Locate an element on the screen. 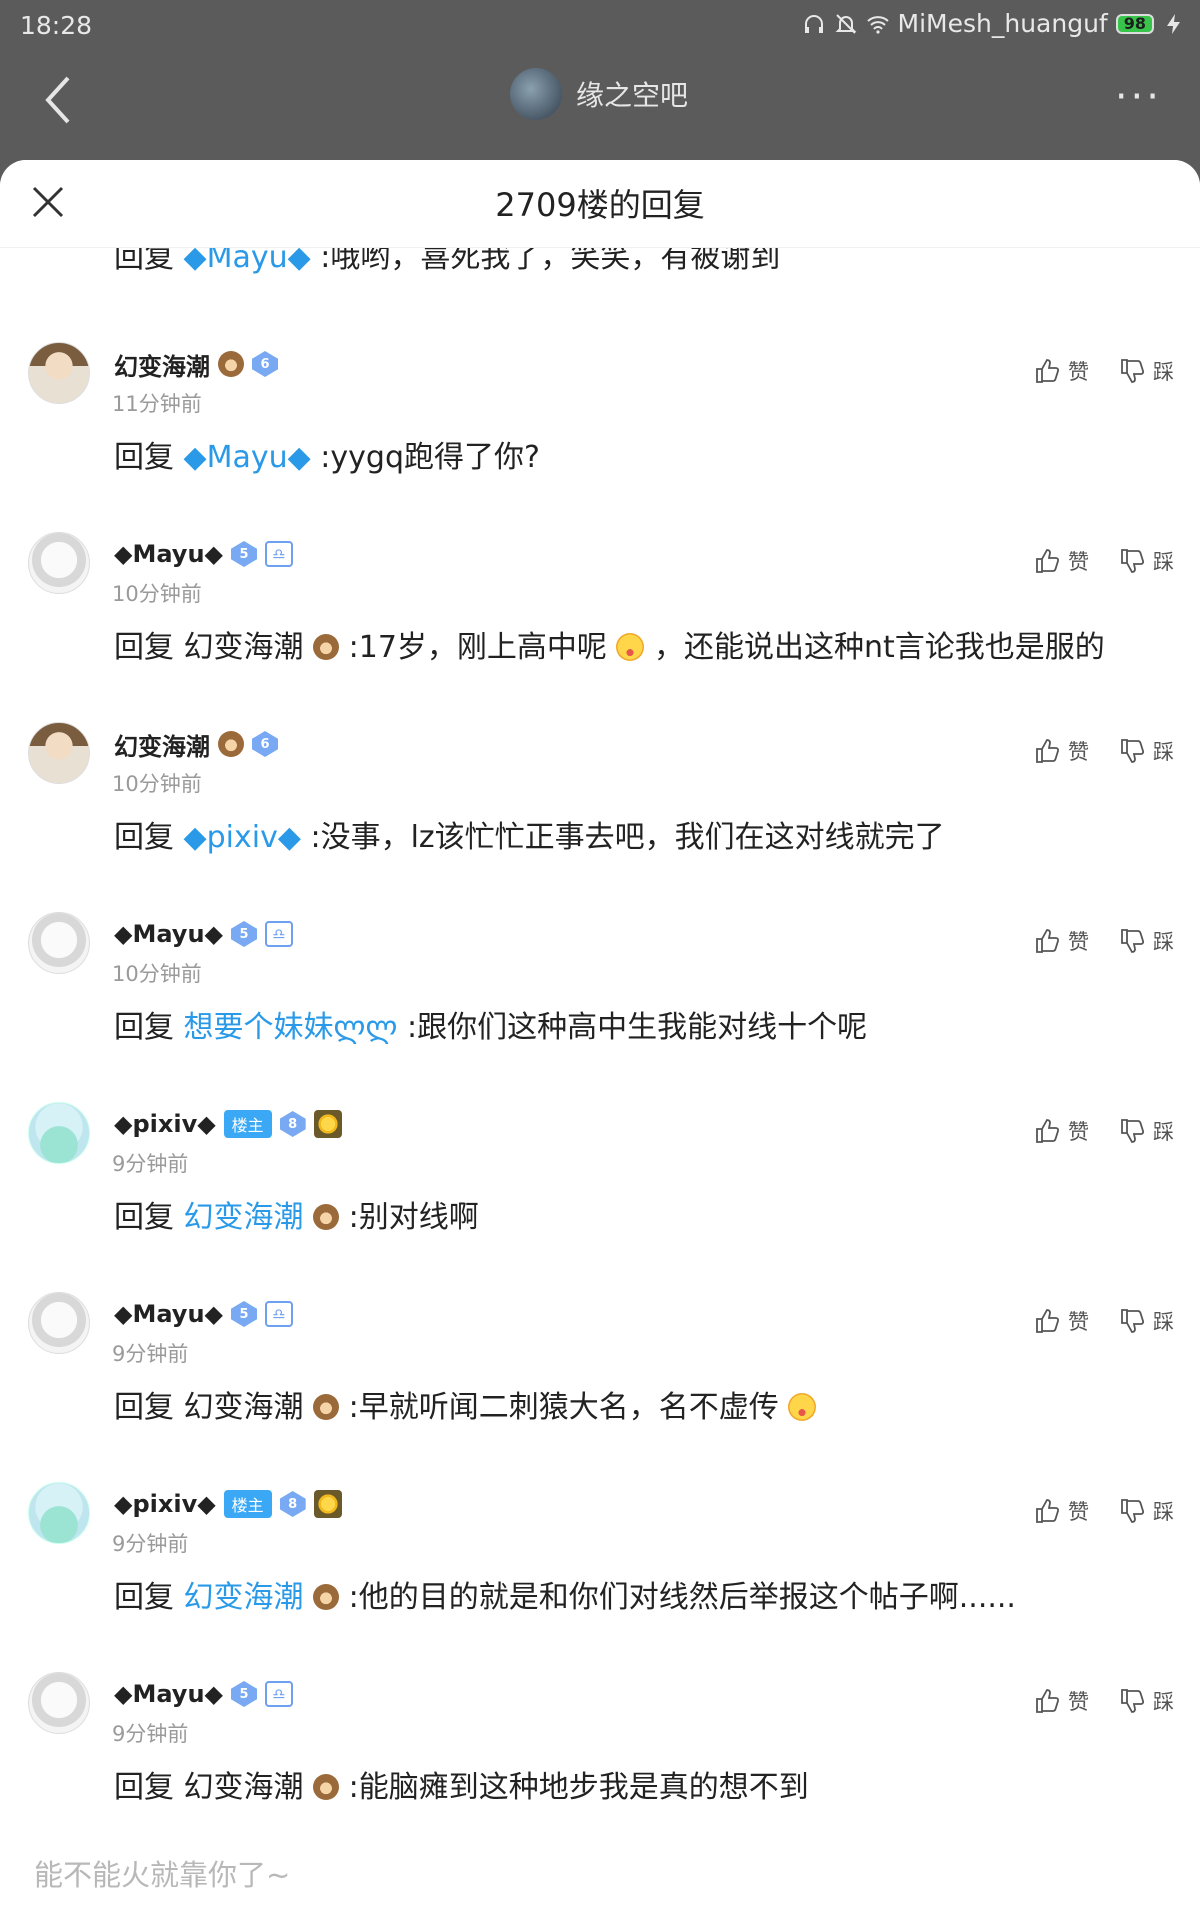 The height and width of the screenshot is (1920, 1200). reply-text: :17岁，刚上高中呢 is located at coordinates (477, 647).